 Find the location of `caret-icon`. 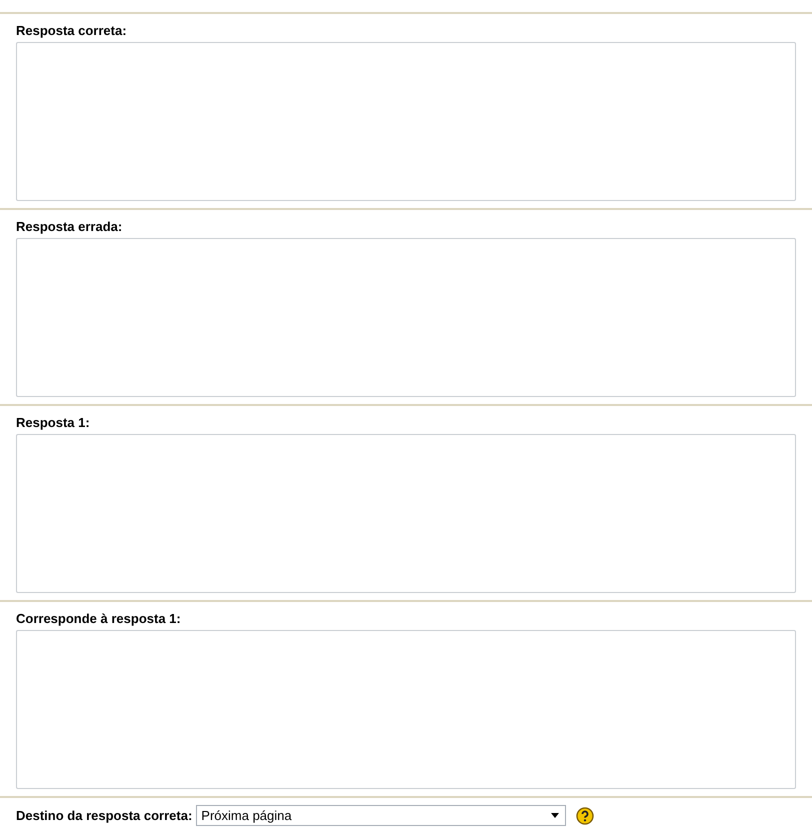

caret-icon is located at coordinates (555, 815).